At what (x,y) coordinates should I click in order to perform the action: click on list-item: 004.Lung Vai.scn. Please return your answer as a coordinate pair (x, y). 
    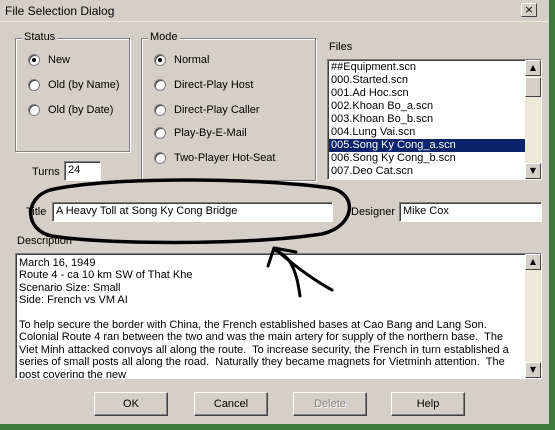
    Looking at the image, I should click on (428, 132).